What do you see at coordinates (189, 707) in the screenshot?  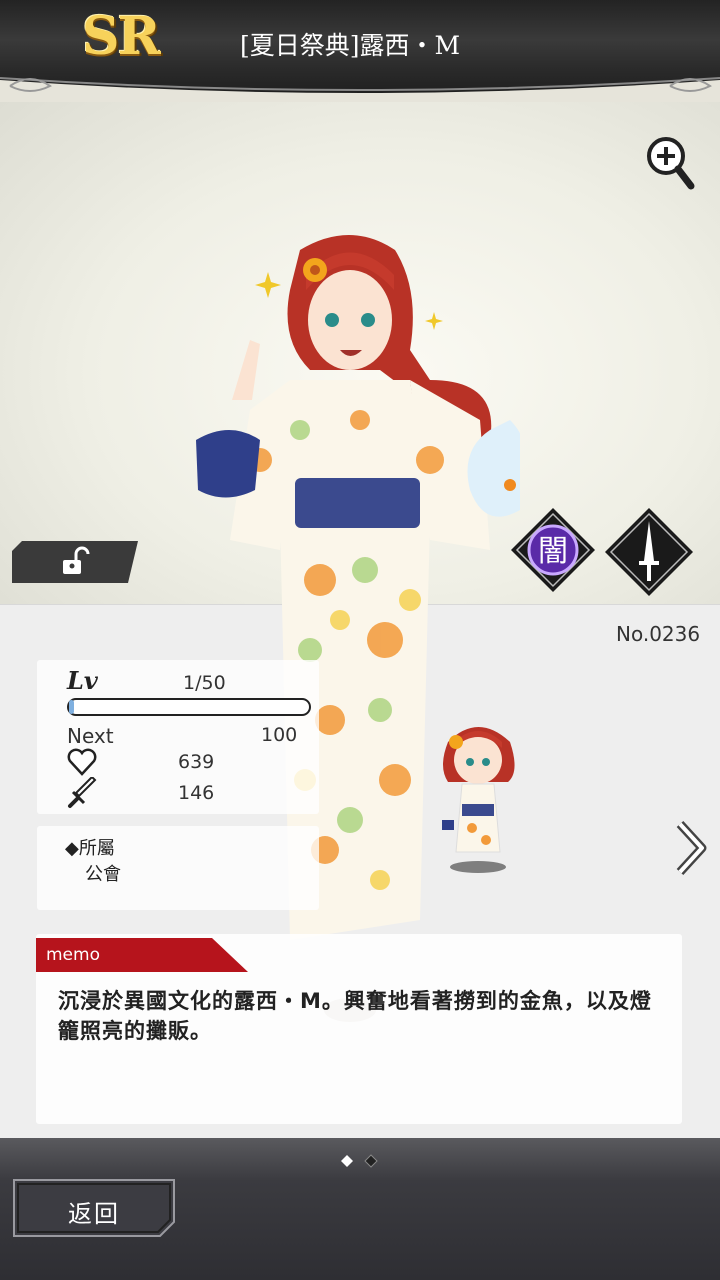 I see `exp-bar` at bounding box center [189, 707].